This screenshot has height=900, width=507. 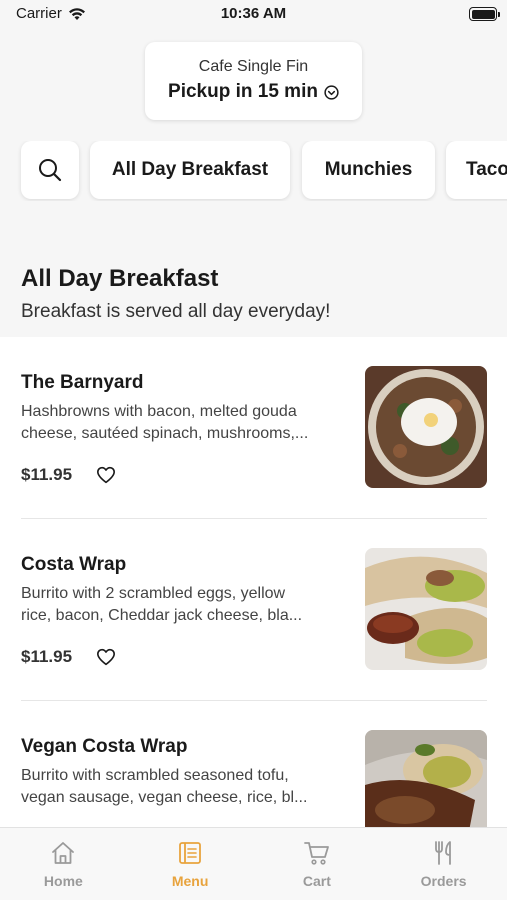 I want to click on item-name: Vegan Costa Wrap, so click(x=104, y=746).